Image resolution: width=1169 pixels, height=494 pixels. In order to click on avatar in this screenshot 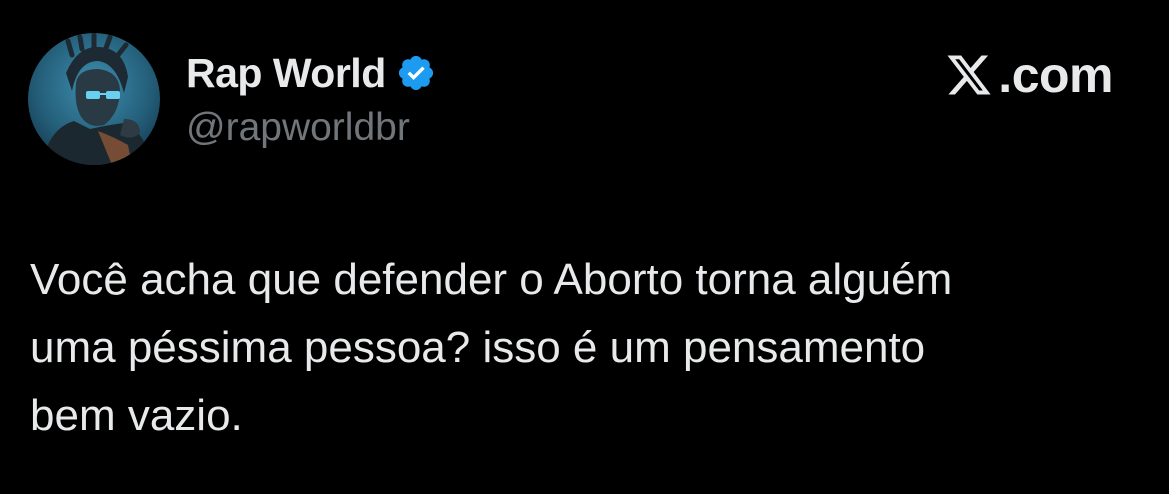, I will do `click(94, 99)`.